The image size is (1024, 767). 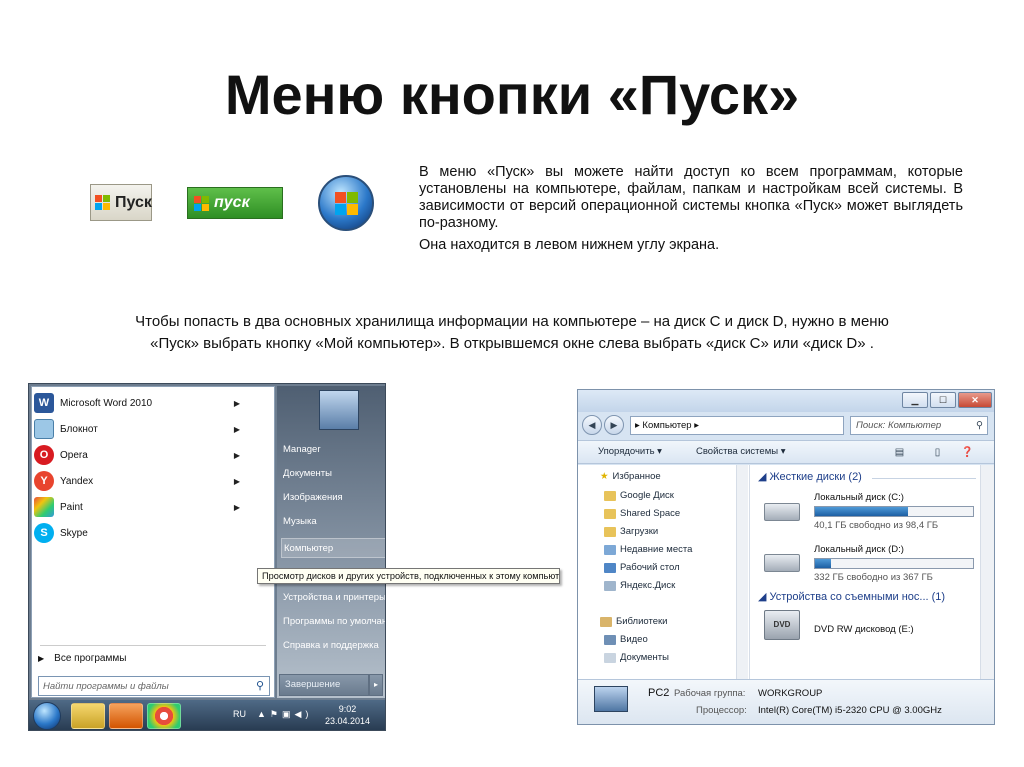 I want to click on program-item-opera: O Opera ▶, so click(x=140, y=455).